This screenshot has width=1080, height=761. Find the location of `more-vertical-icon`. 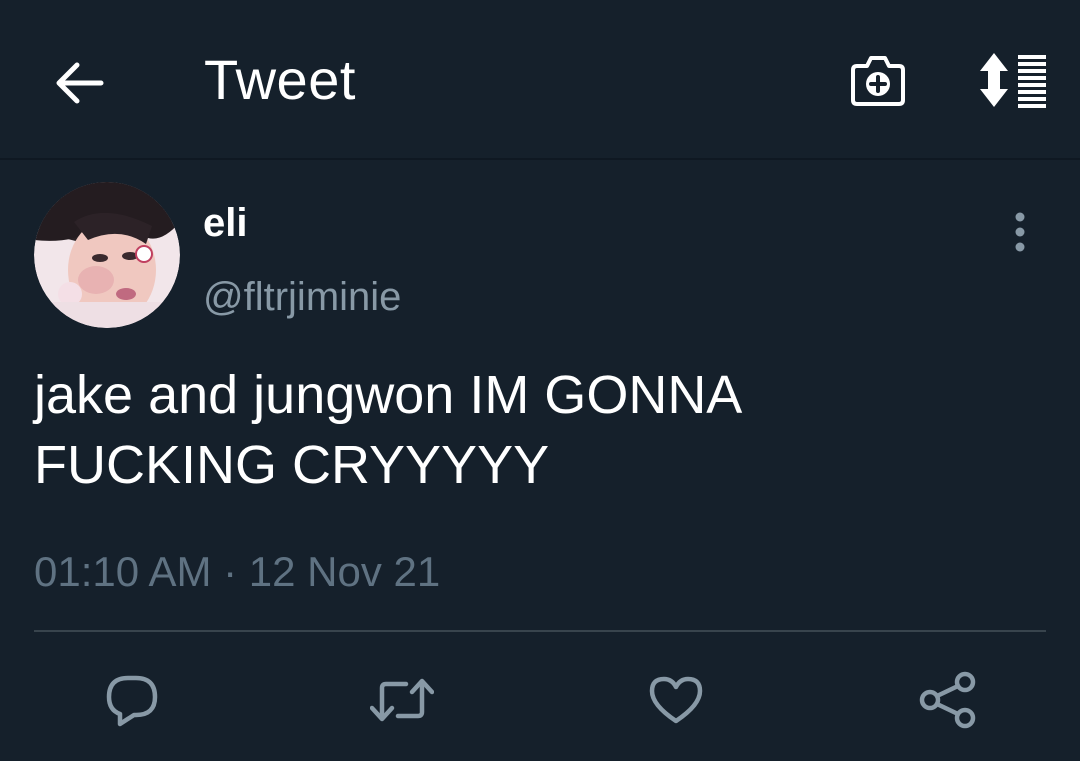

more-vertical-icon is located at coordinates (1020, 232).